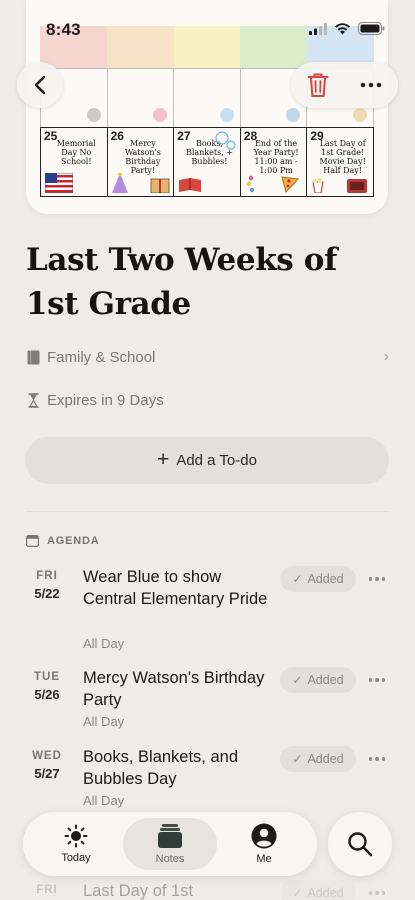 Image resolution: width=415 pixels, height=900 pixels. I want to click on status-icons, so click(347, 28).